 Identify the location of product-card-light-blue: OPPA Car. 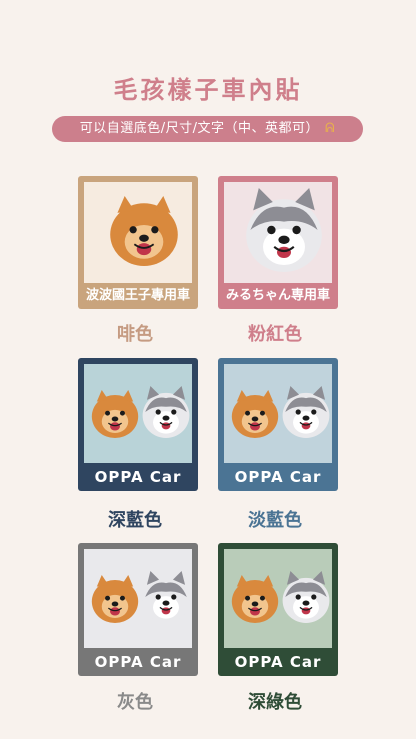
(278, 424).